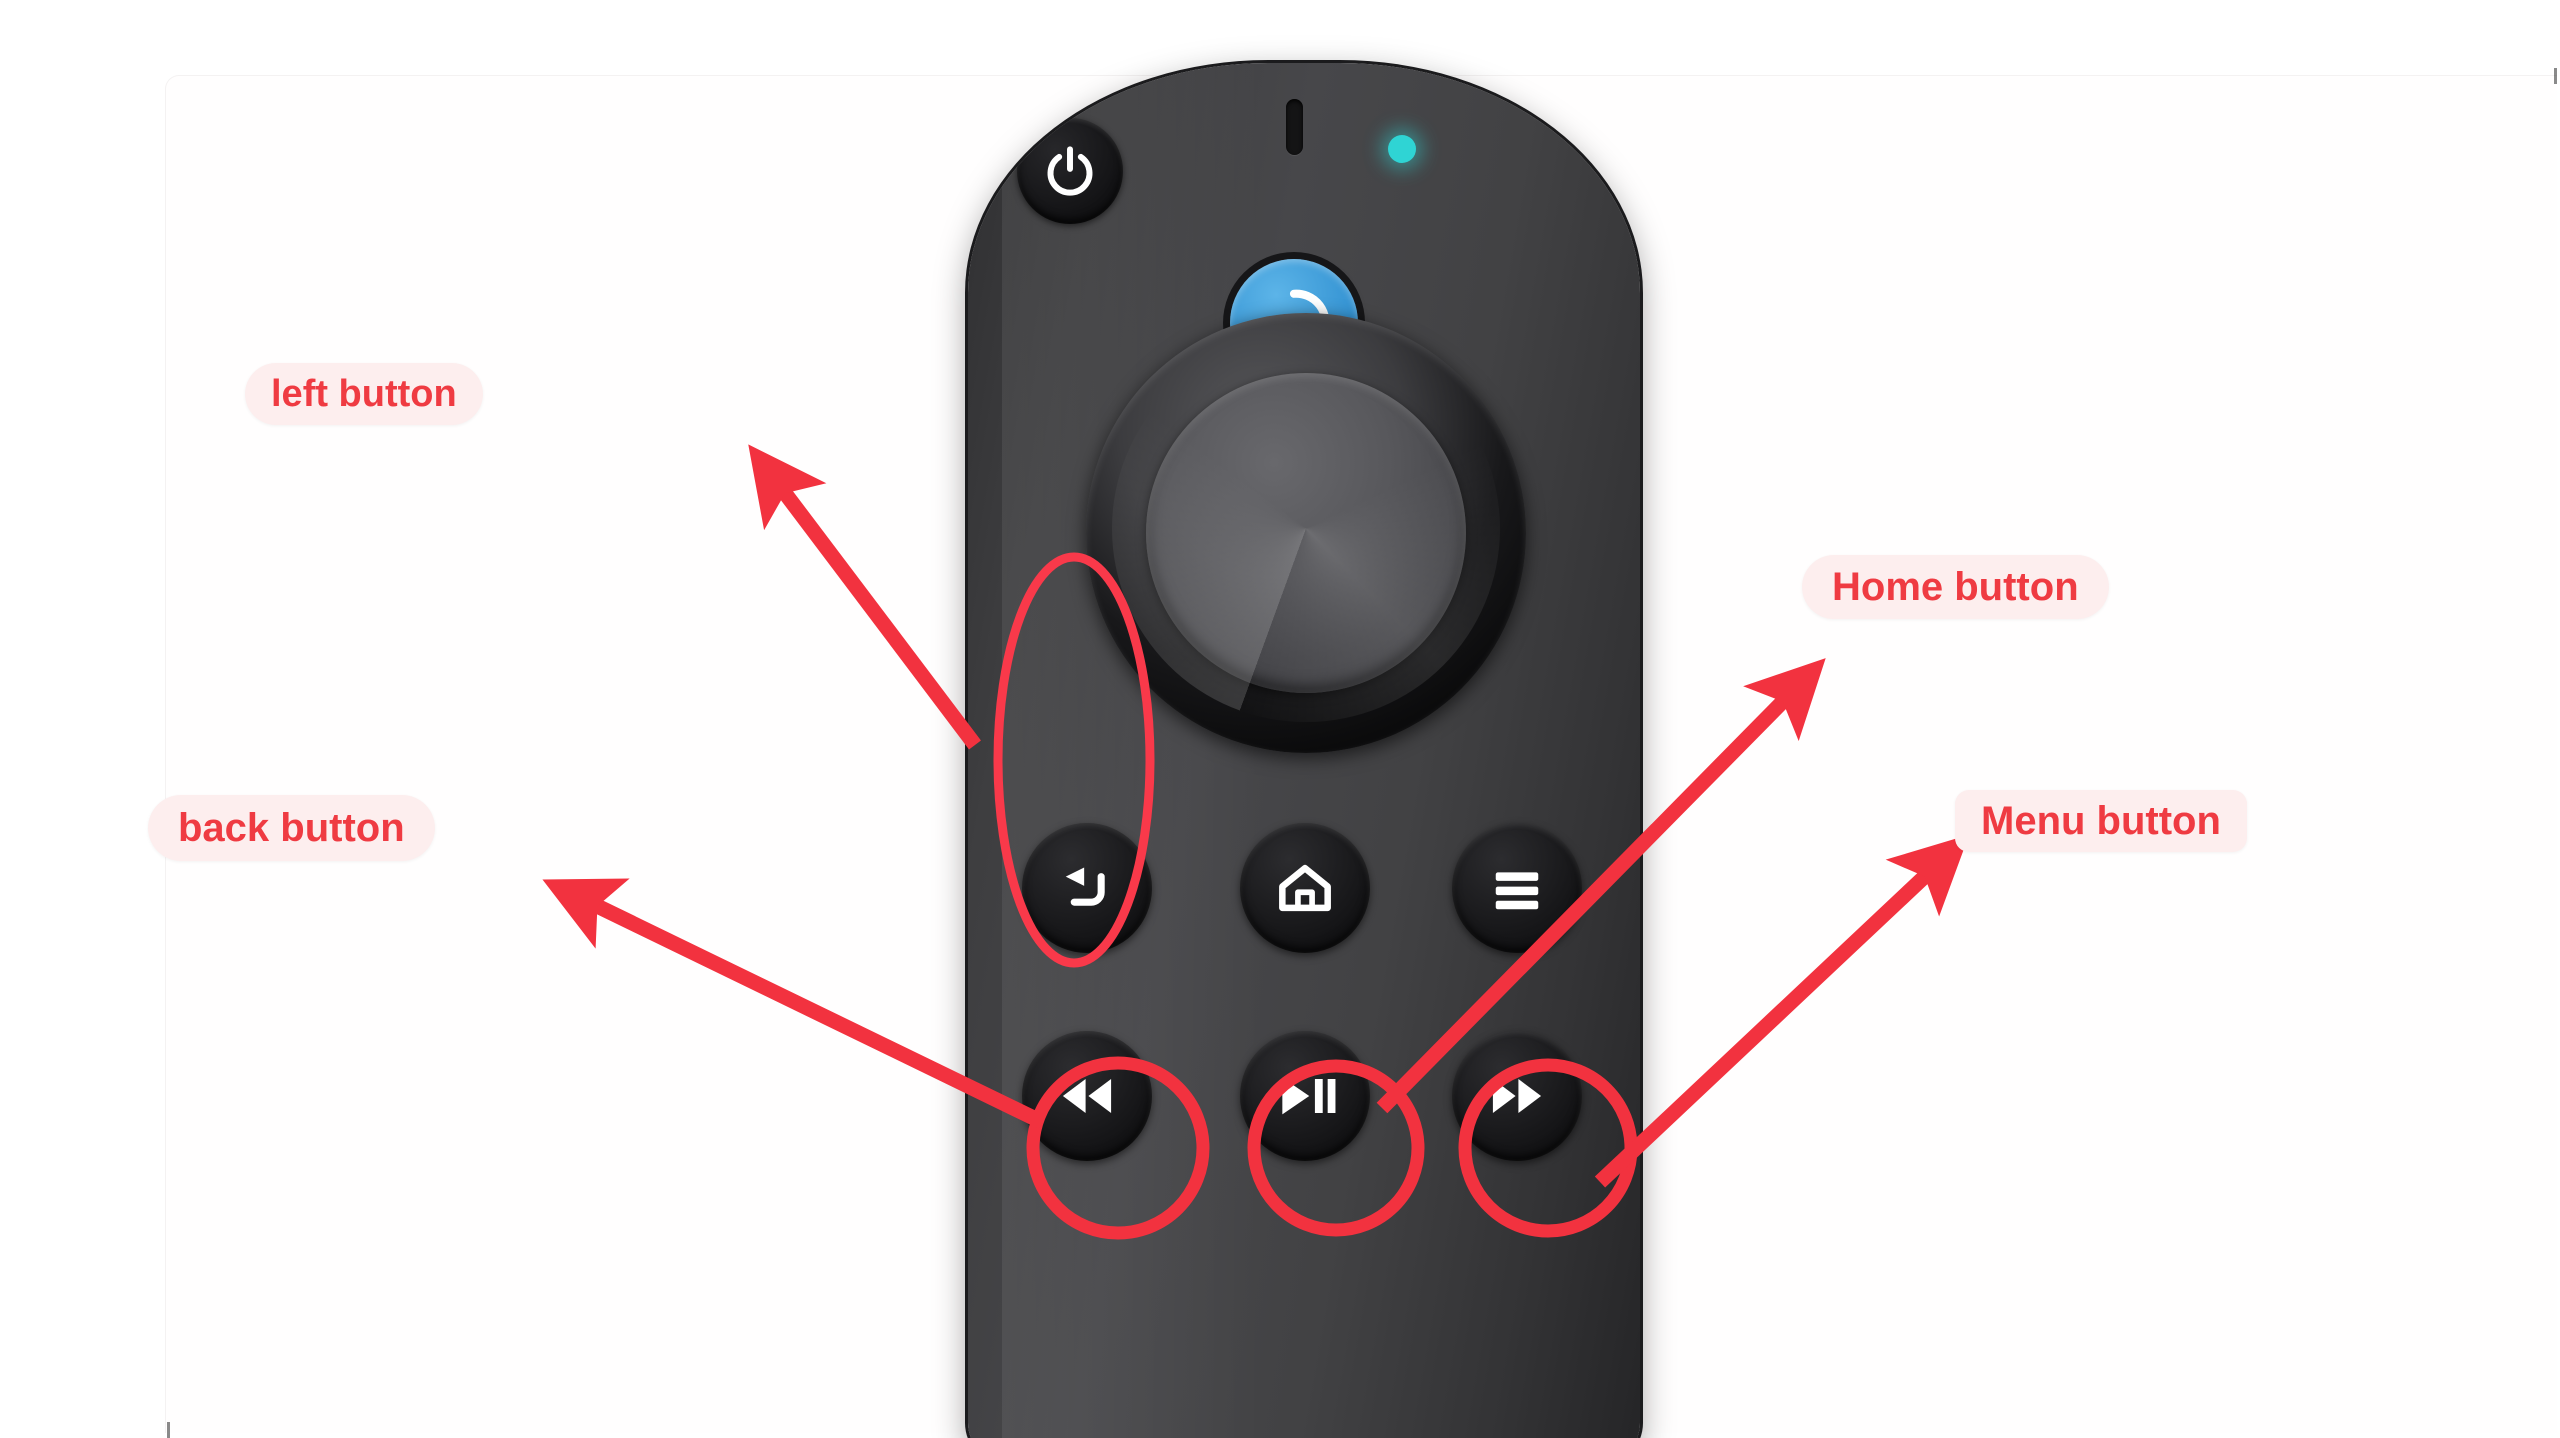 Image resolution: width=2560 pixels, height=1438 pixels. Describe the element at coordinates (291, 828) in the screenshot. I see `back-button-label: back button` at that location.